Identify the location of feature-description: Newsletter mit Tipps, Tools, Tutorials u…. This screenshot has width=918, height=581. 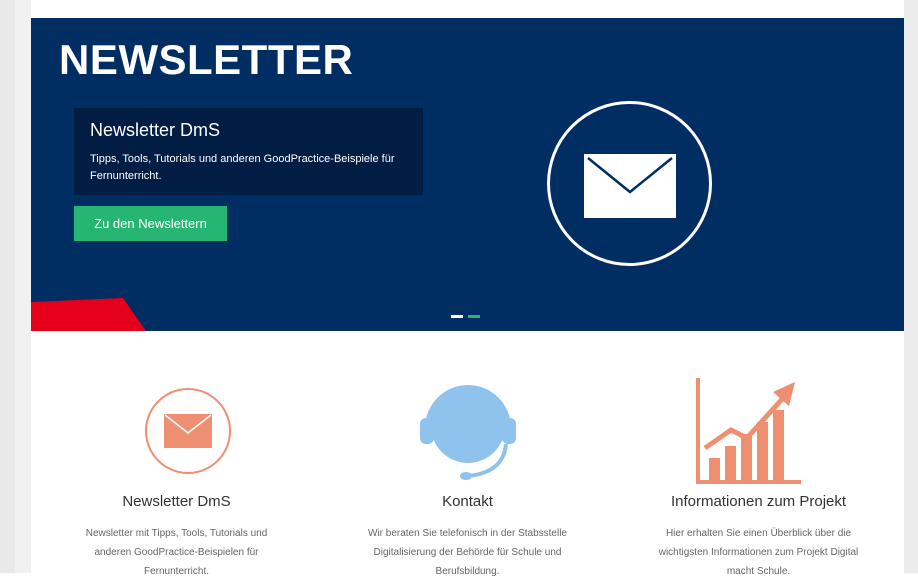
(176, 552).